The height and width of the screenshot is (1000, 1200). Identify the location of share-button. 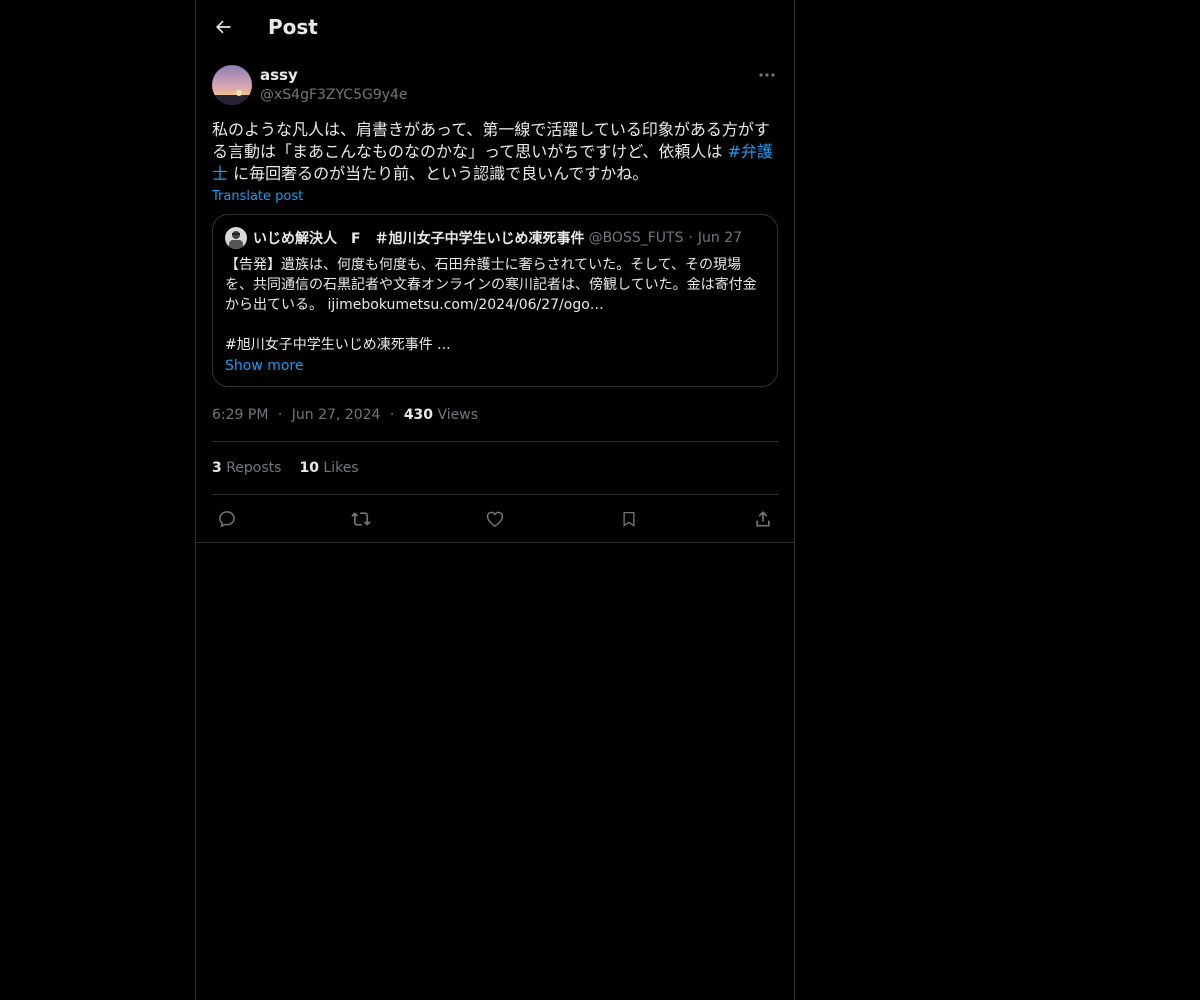
(763, 519).